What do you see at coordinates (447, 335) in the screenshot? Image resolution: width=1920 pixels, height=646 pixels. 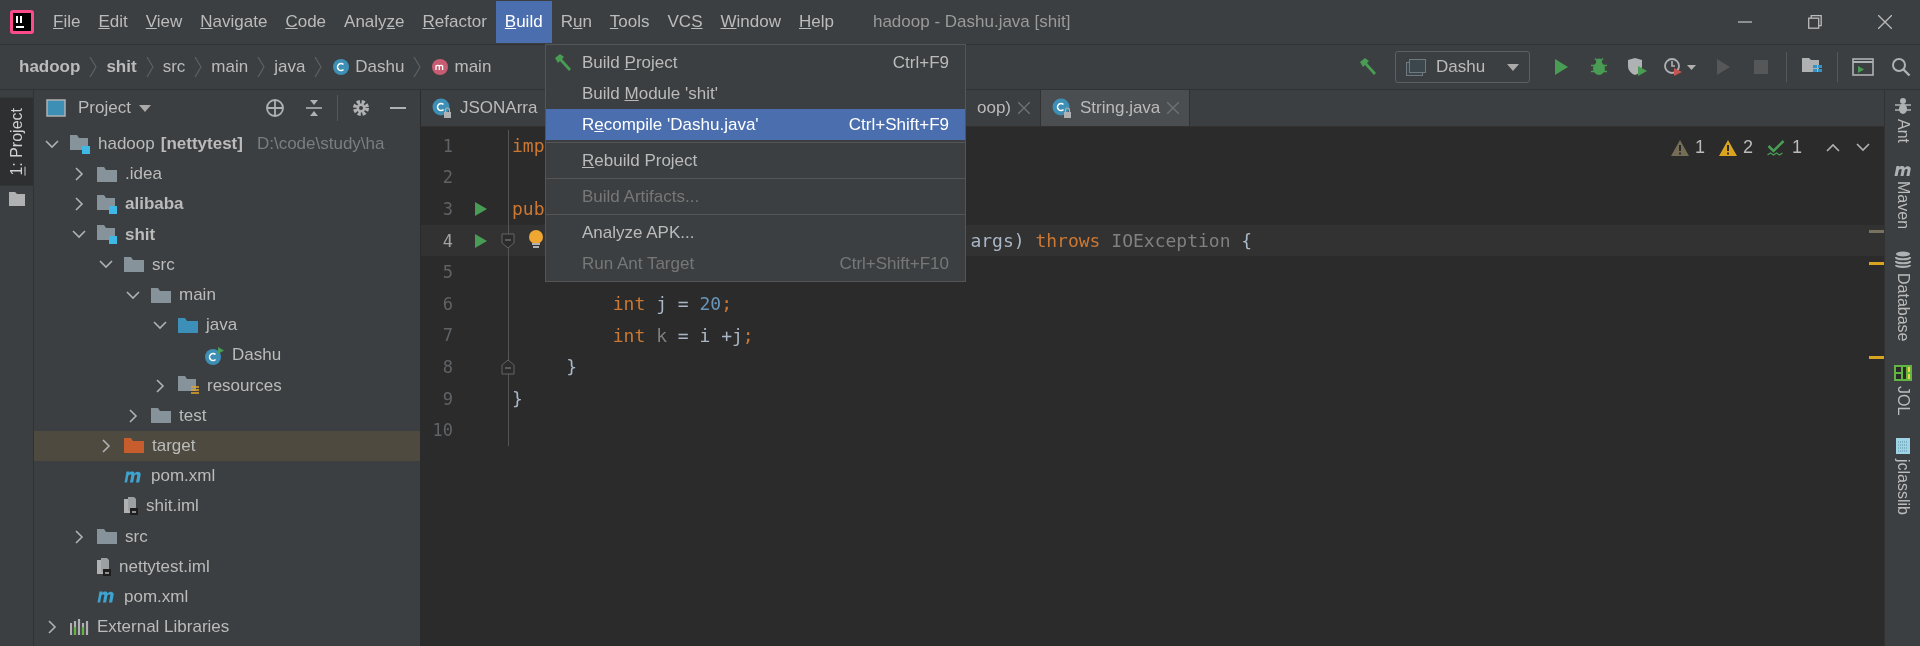 I see `line-number: 7` at bounding box center [447, 335].